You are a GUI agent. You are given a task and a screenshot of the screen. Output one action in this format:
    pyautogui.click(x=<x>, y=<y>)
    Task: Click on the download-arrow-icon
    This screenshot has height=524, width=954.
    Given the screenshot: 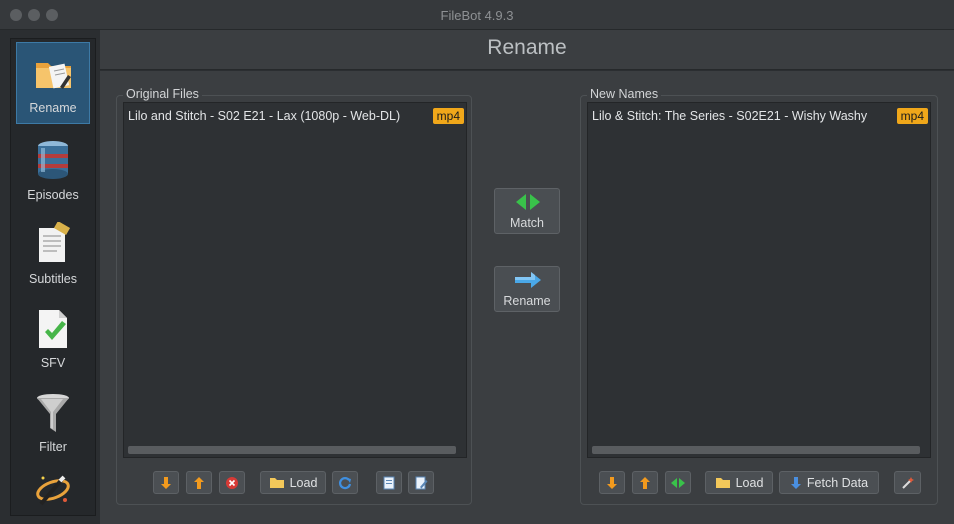 What is the action you would take?
    pyautogui.click(x=795, y=482)
    